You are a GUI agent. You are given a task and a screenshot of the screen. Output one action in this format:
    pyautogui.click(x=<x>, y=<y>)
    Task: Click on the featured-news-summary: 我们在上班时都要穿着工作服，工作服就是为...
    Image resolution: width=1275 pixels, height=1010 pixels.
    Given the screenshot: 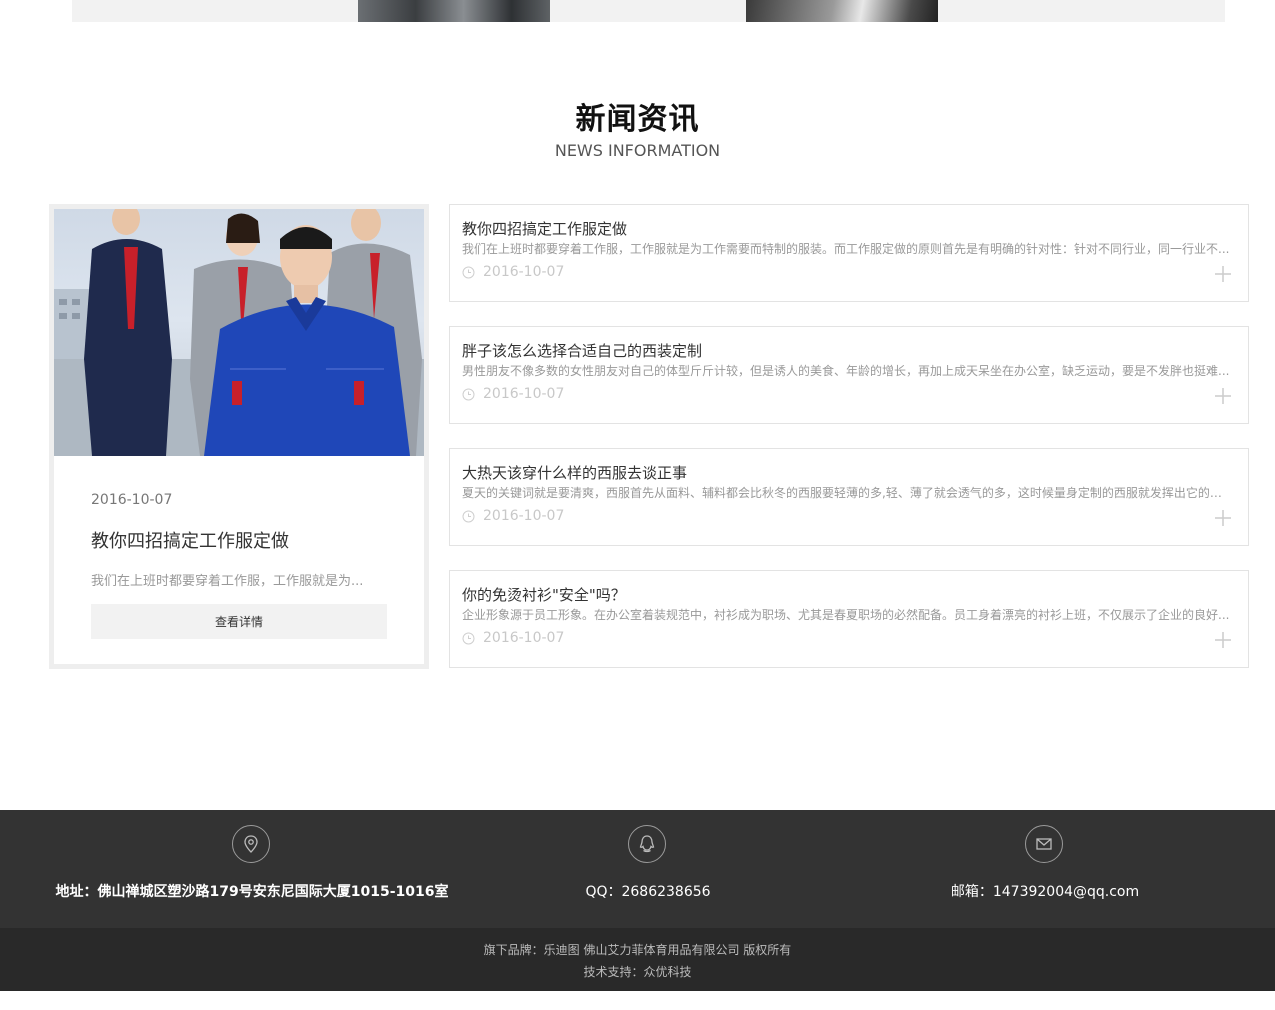 What is the action you would take?
    pyautogui.click(x=227, y=581)
    